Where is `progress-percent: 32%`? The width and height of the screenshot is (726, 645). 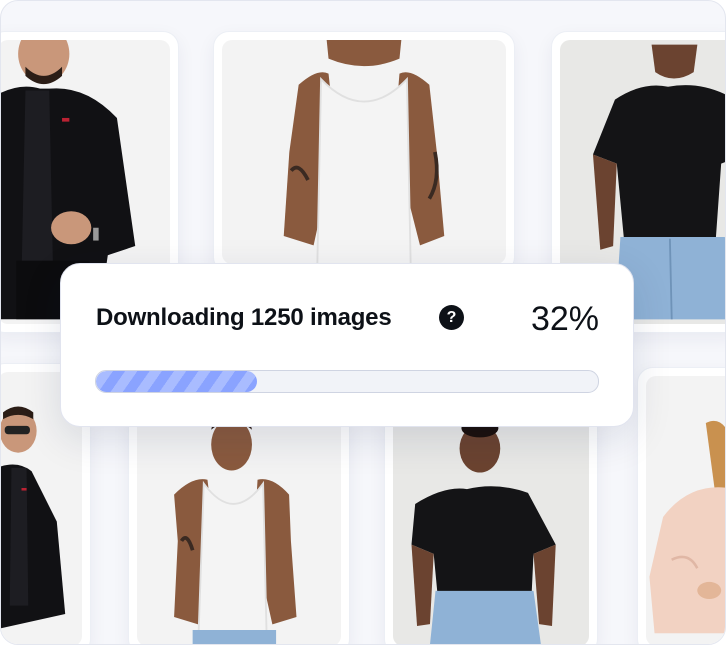
progress-percent: 32% is located at coordinates (564, 319).